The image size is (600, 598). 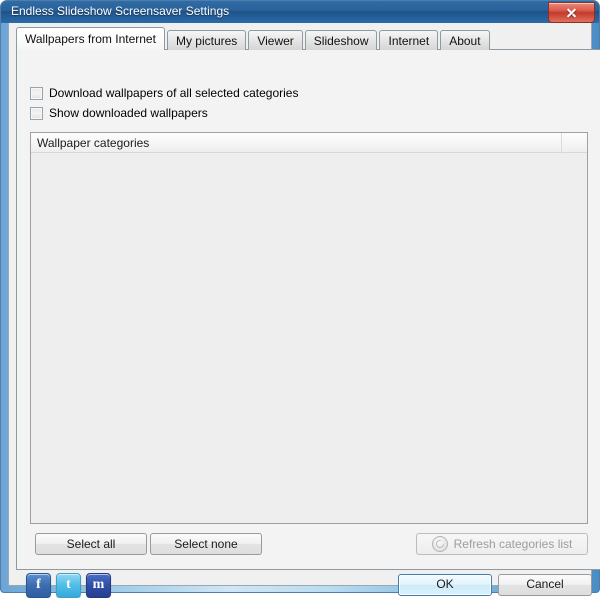 I want to click on twitter-icon: t, so click(x=68, y=585).